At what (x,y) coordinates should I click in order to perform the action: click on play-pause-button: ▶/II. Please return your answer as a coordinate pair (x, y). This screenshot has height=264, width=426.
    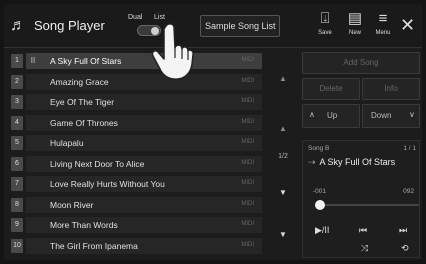
    Looking at the image, I should click on (322, 230).